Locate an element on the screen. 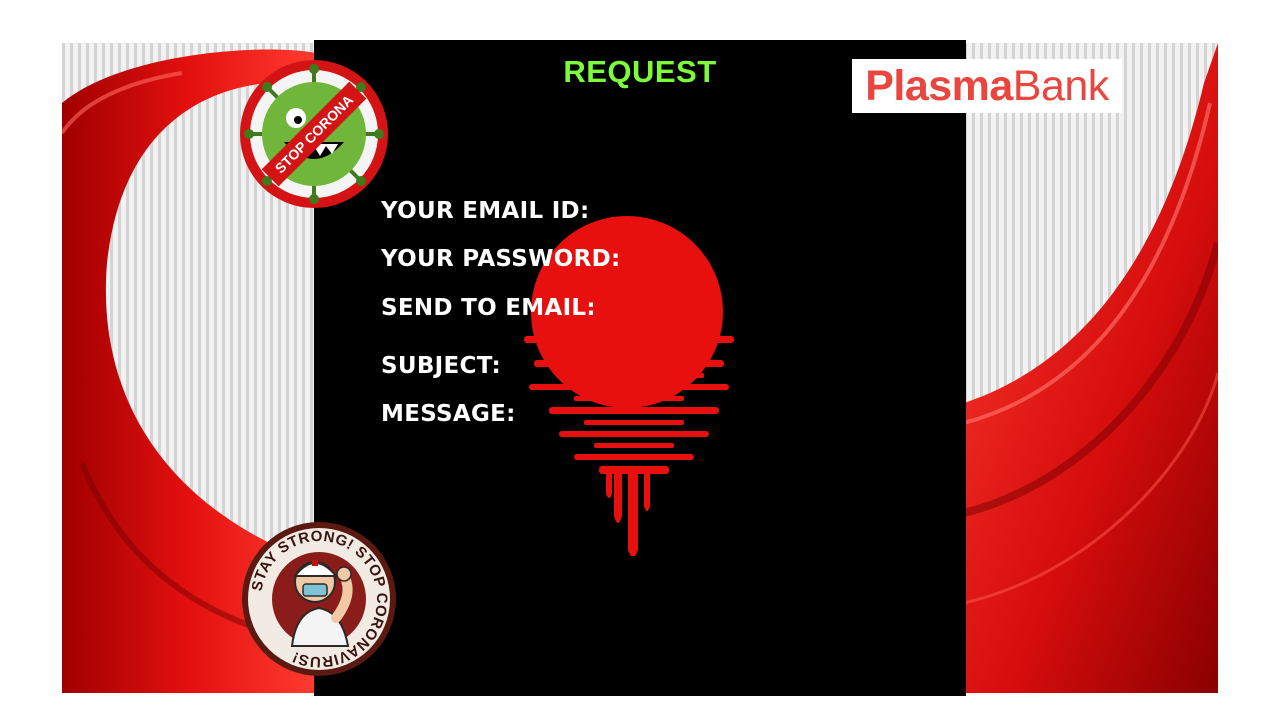 The image size is (1280, 720). email-id-label: YOUR EMAIL ID: is located at coordinates (485, 211).